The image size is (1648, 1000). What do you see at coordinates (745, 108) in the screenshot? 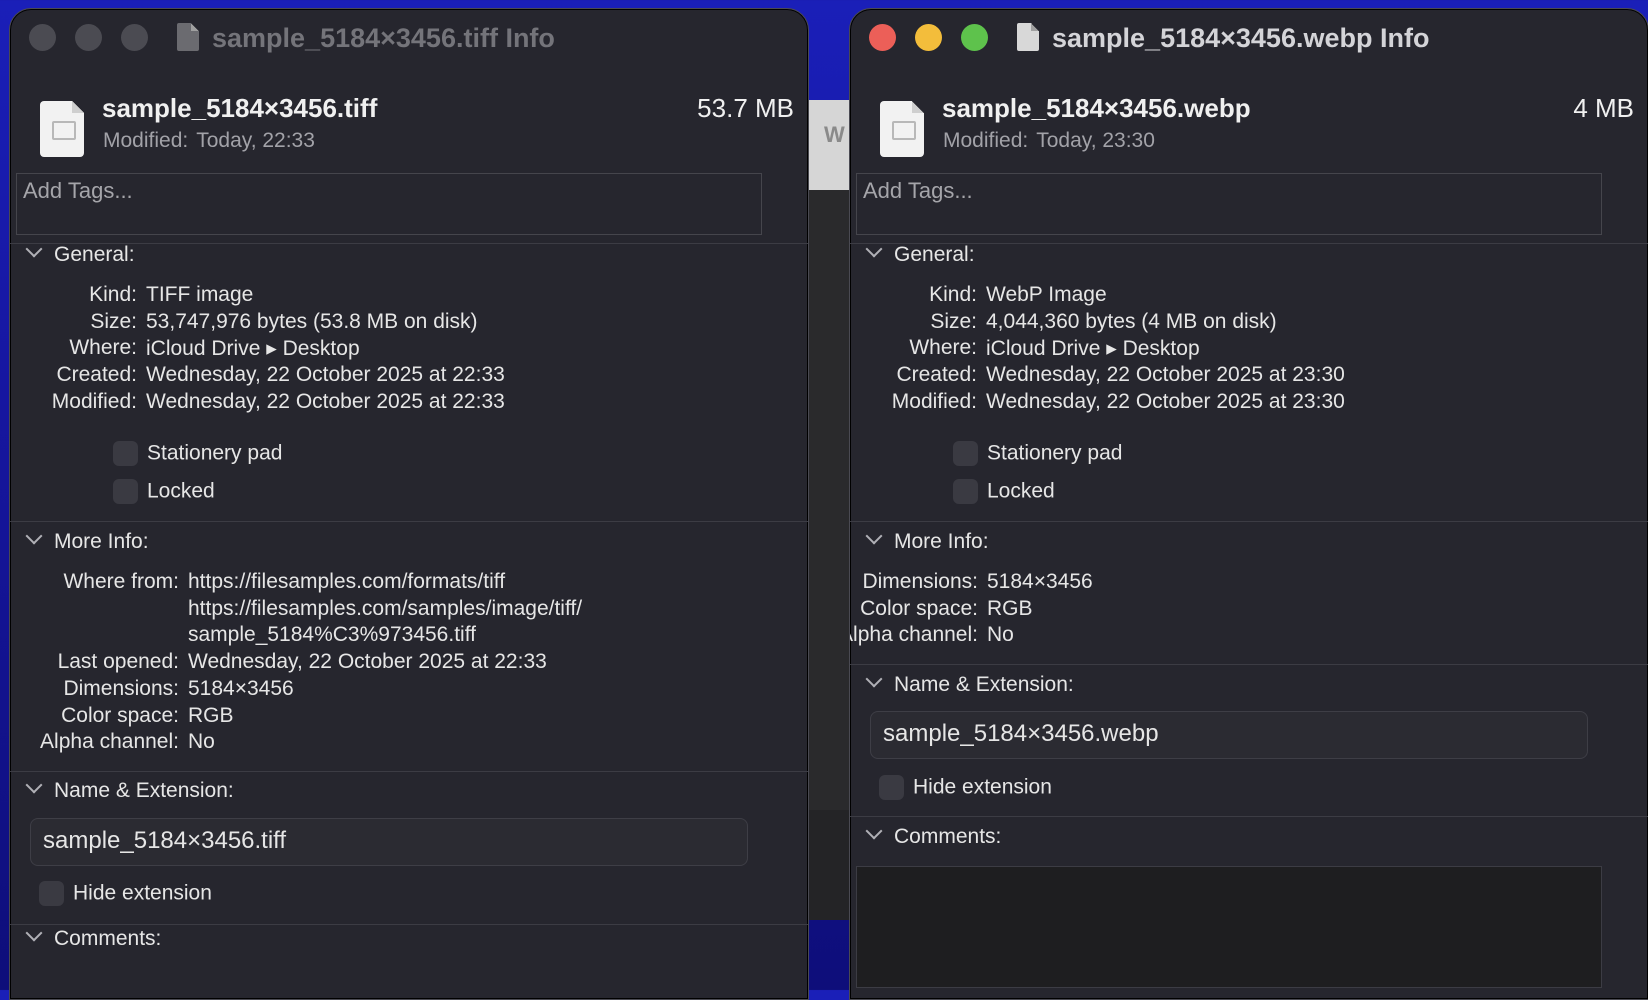
I see `file-size: 53.7 MB` at bounding box center [745, 108].